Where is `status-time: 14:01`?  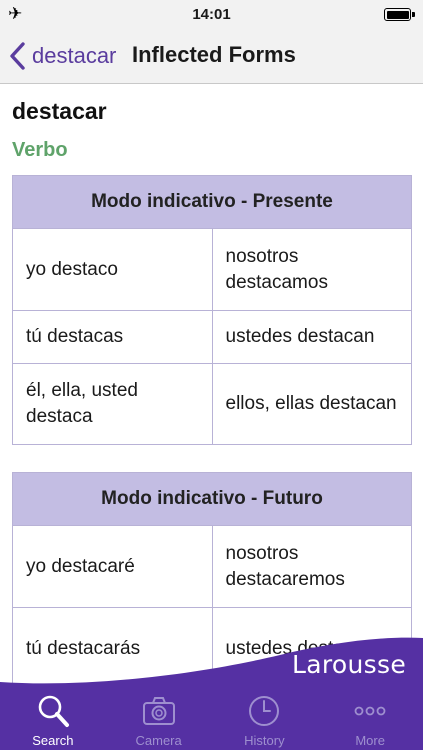
status-time: 14:01 is located at coordinates (211, 14).